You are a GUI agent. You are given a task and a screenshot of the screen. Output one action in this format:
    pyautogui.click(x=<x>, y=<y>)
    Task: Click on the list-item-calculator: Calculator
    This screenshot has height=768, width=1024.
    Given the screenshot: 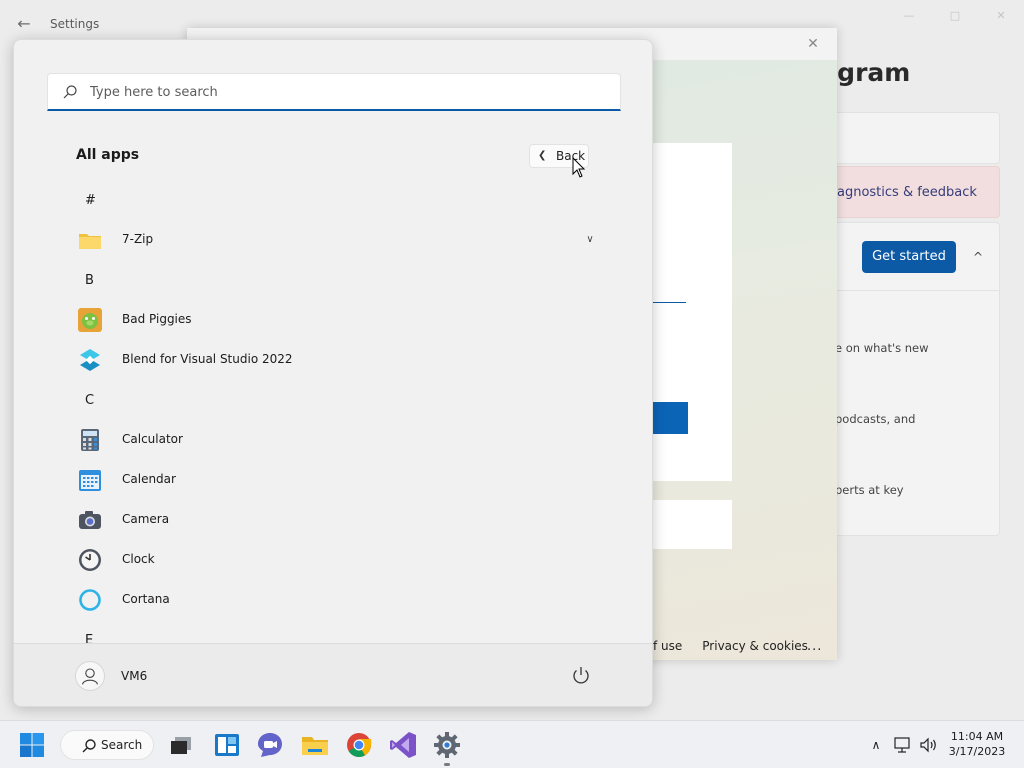 What is the action you would take?
    pyautogui.click(x=335, y=440)
    